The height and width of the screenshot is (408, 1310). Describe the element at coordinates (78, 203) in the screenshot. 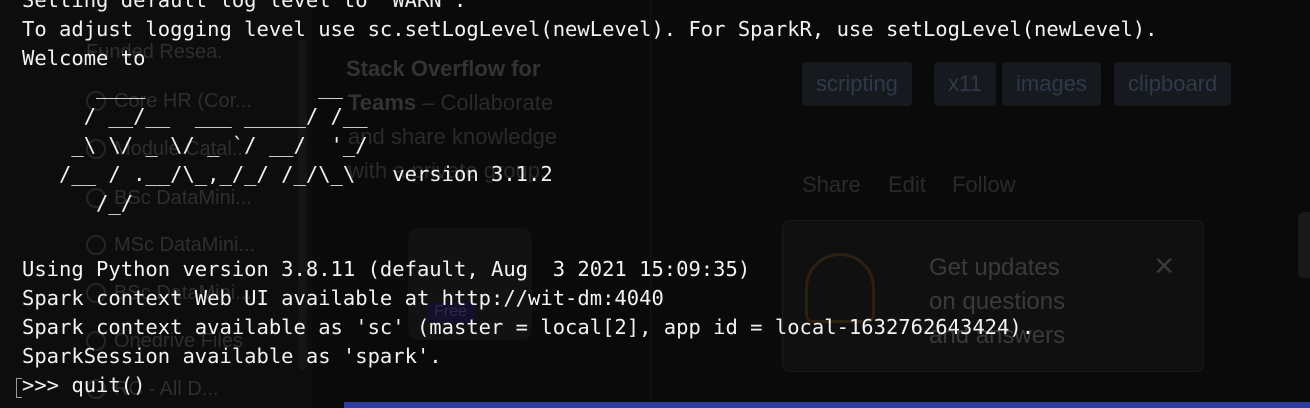

I see `spark-logo-line: /_/` at that location.